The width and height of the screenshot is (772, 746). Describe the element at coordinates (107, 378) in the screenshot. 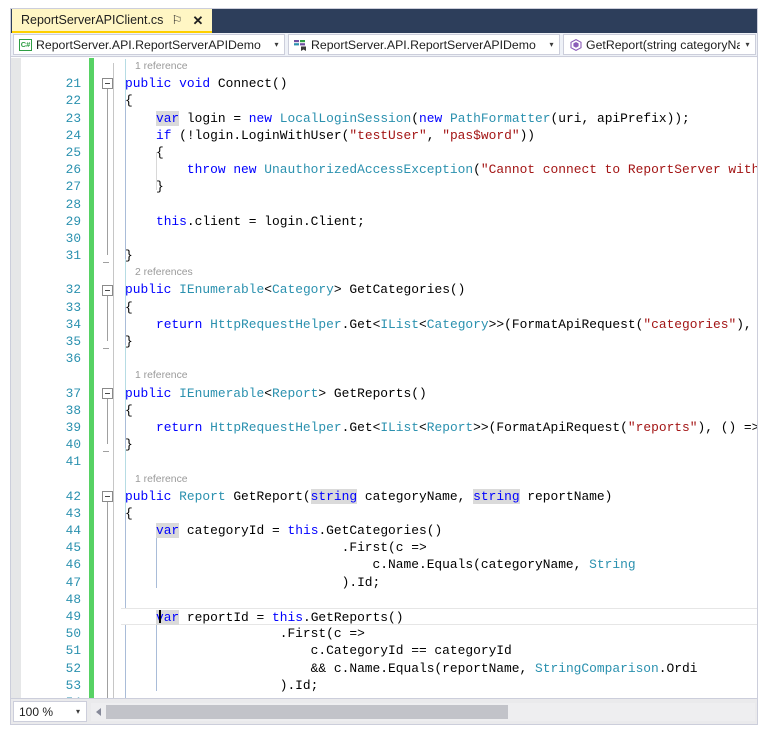

I see `outlining-margin` at that location.